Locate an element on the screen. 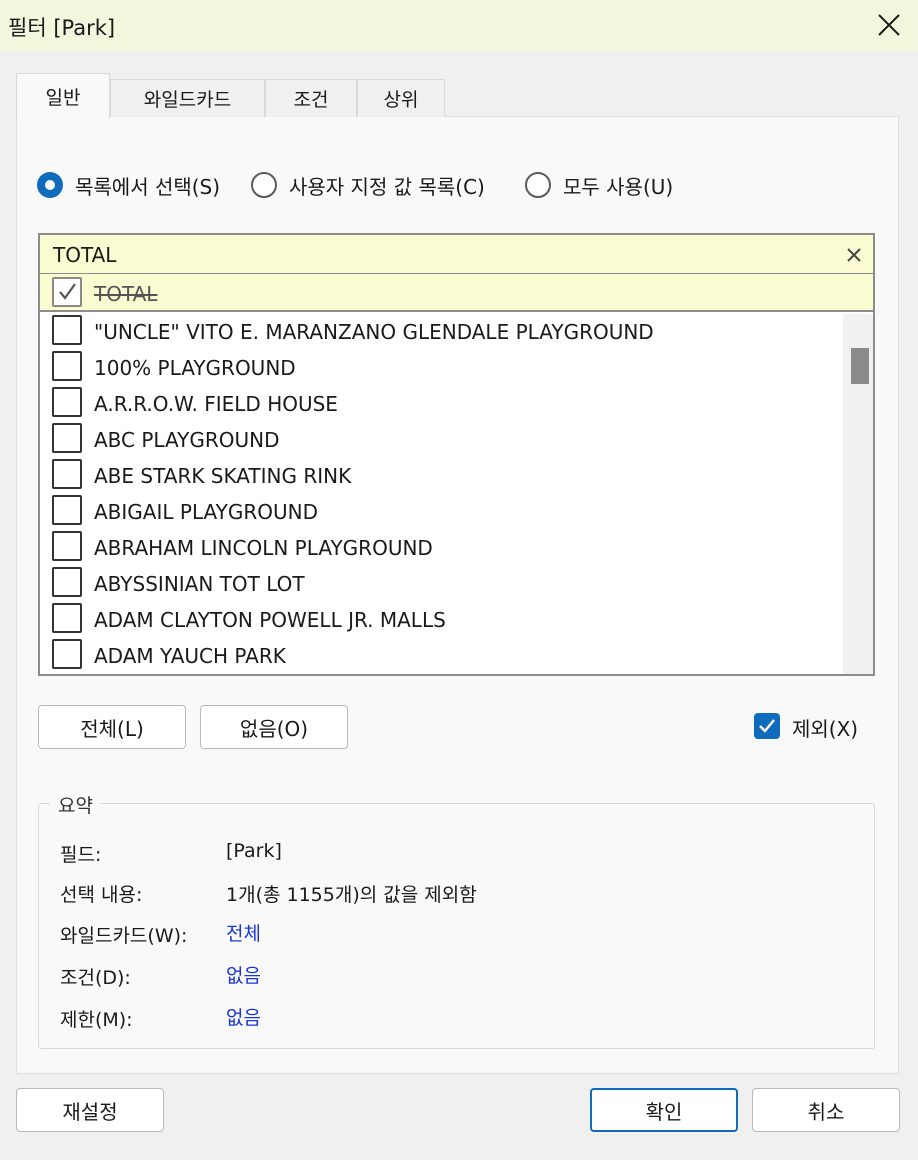 This screenshot has height=1160, width=918. radio-use-all: 모두 사용(U) is located at coordinates (599, 185).